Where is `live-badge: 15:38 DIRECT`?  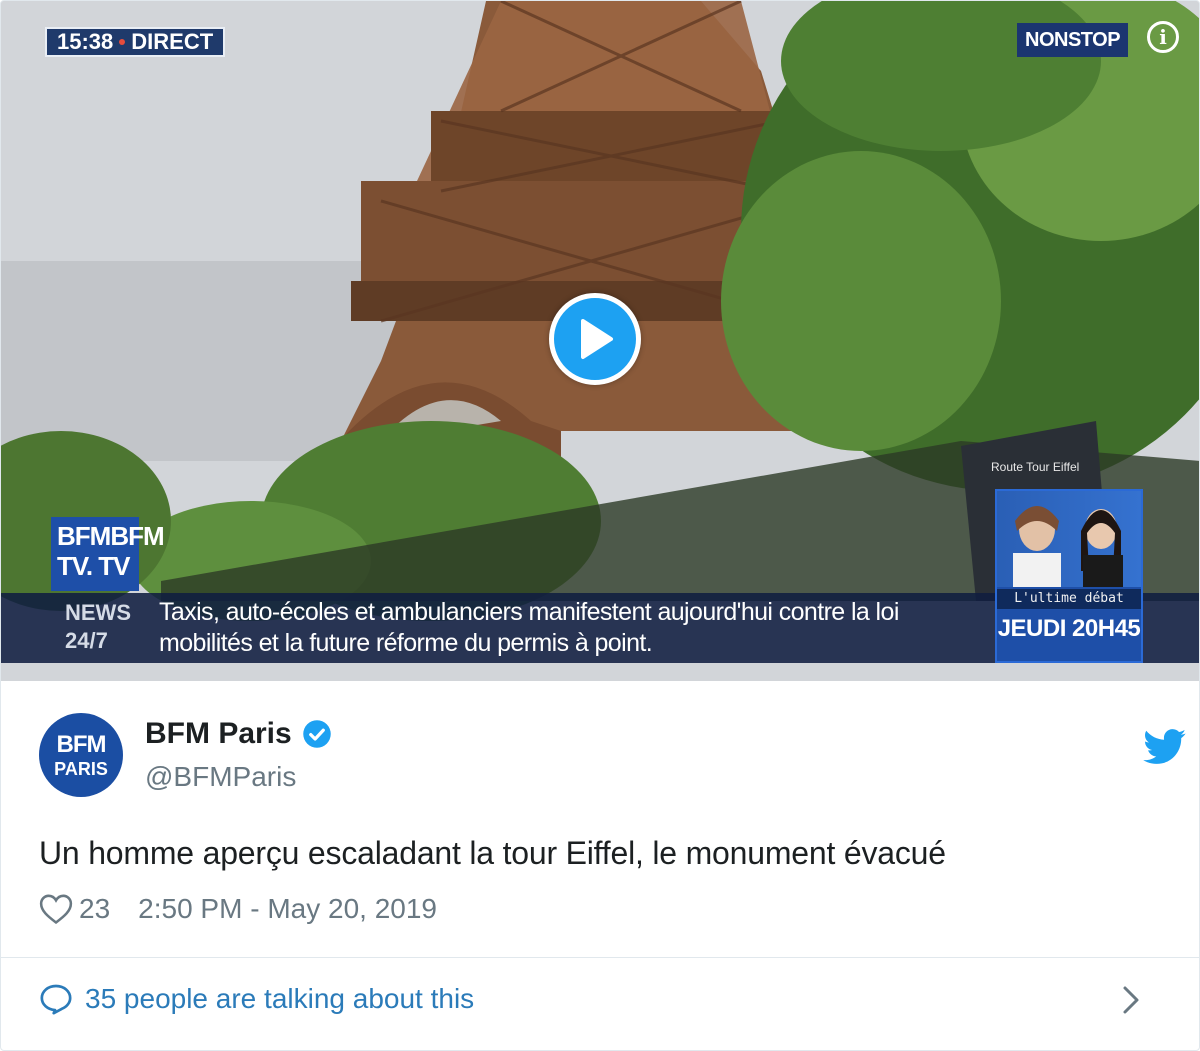
live-badge: 15:38 DIRECT is located at coordinates (135, 42).